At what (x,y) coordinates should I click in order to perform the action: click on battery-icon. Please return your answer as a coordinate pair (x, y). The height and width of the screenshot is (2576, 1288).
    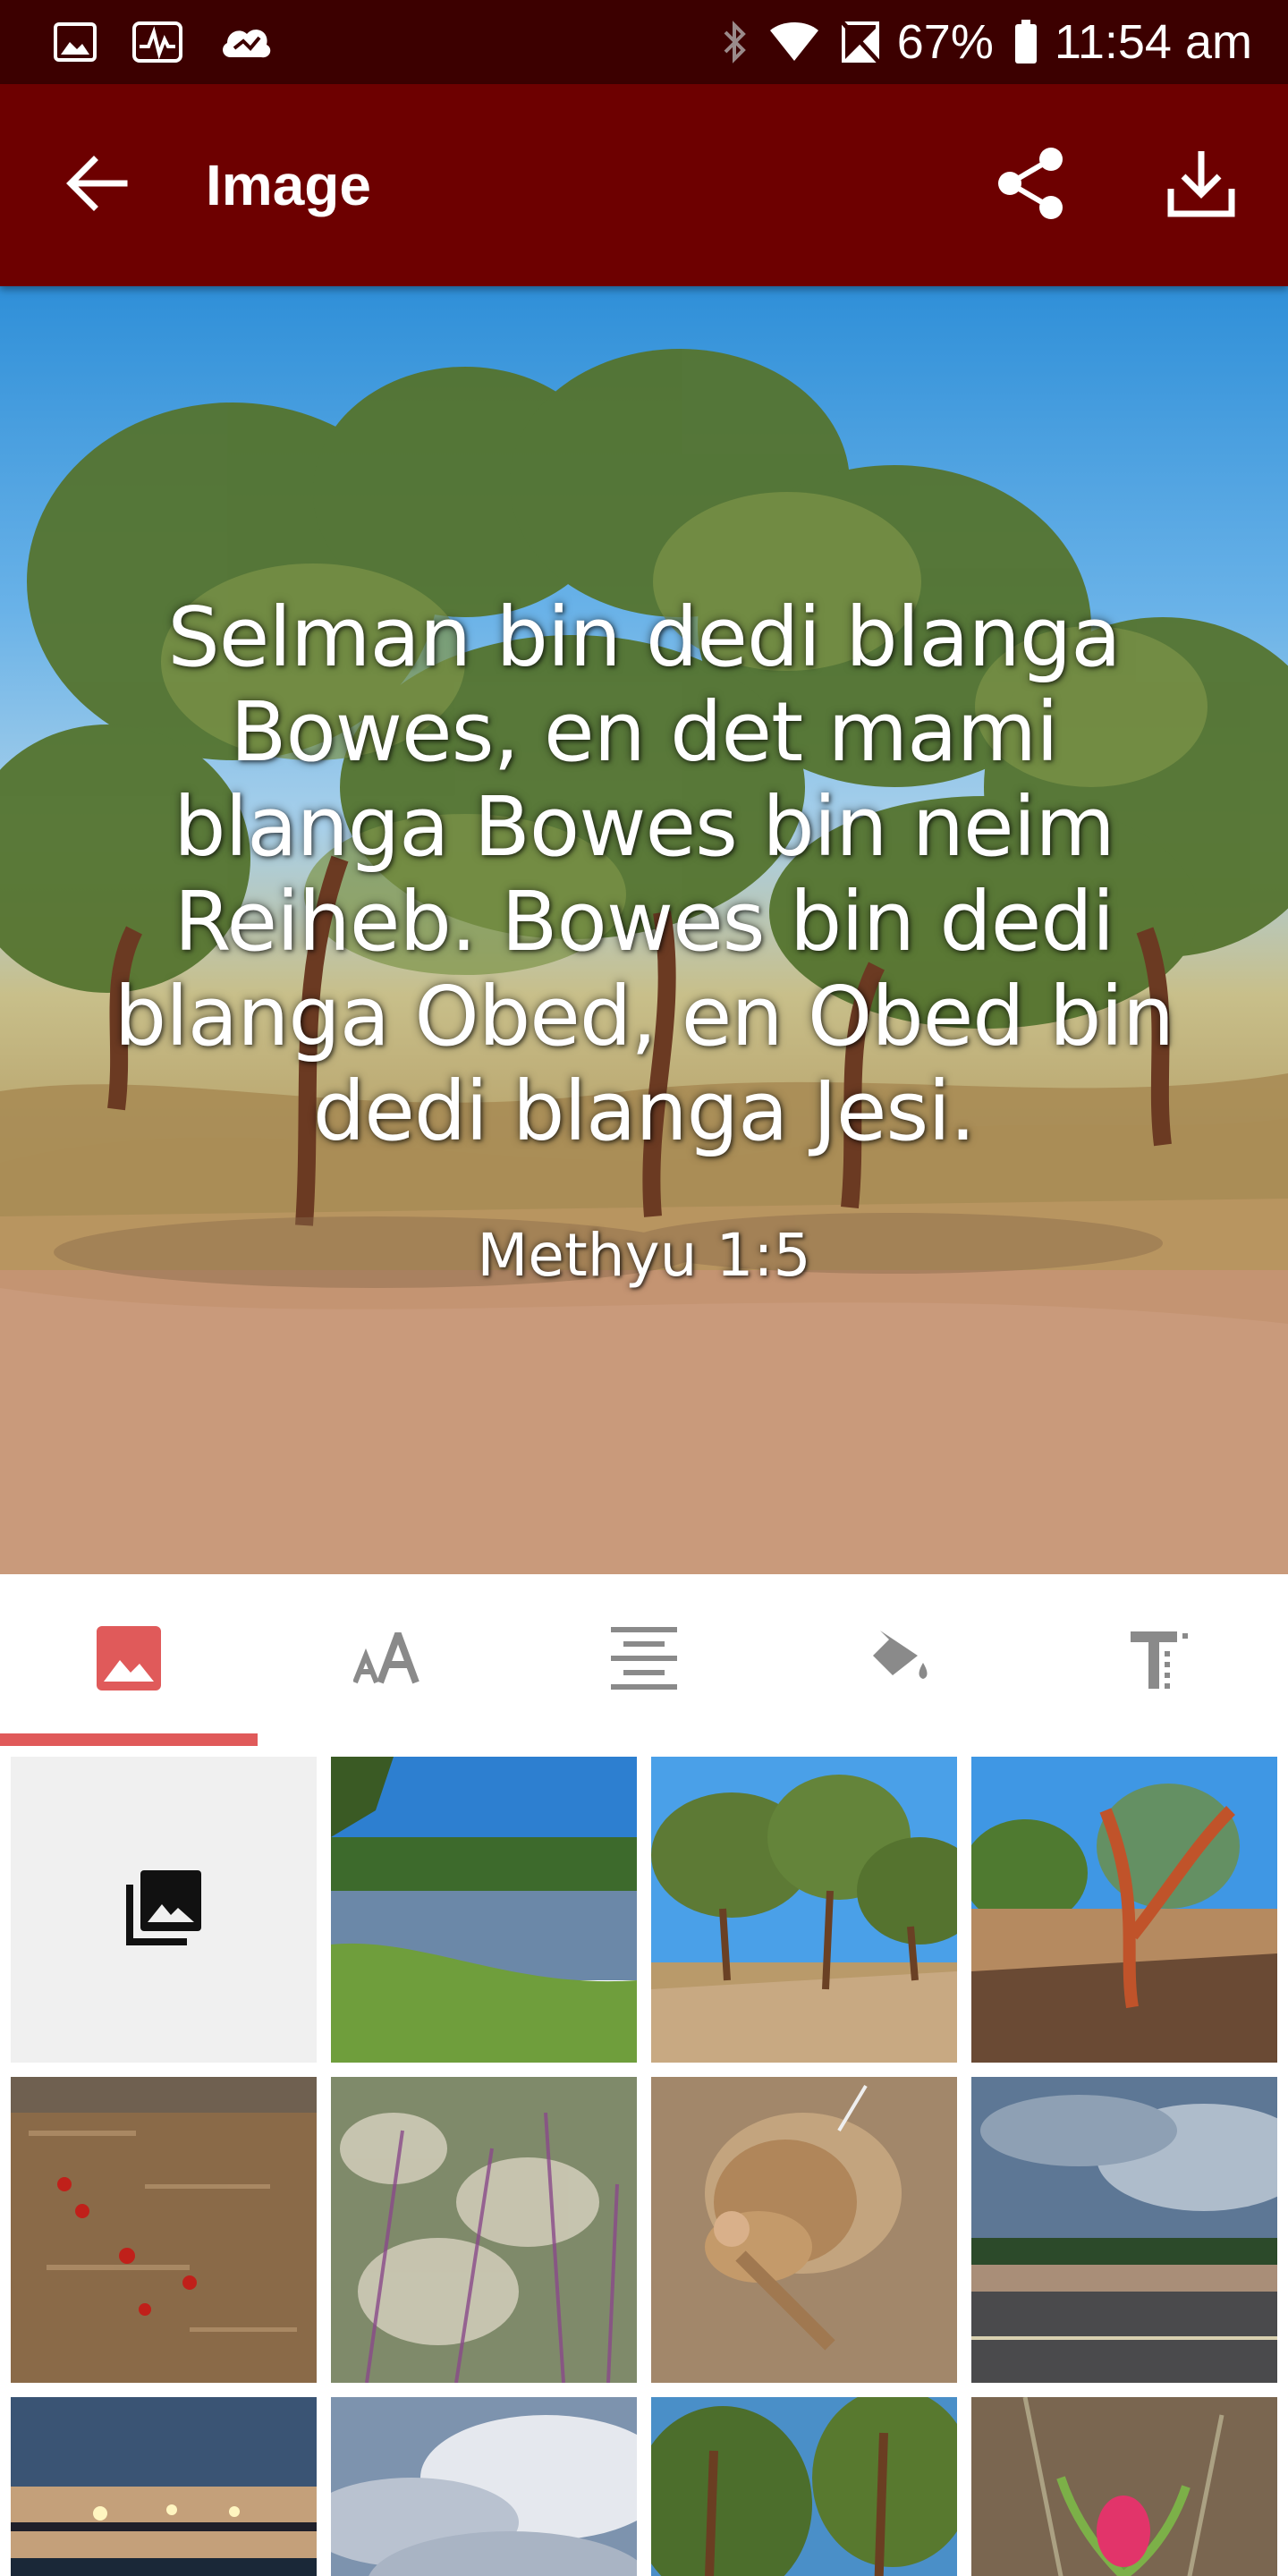
    Looking at the image, I should click on (1025, 42).